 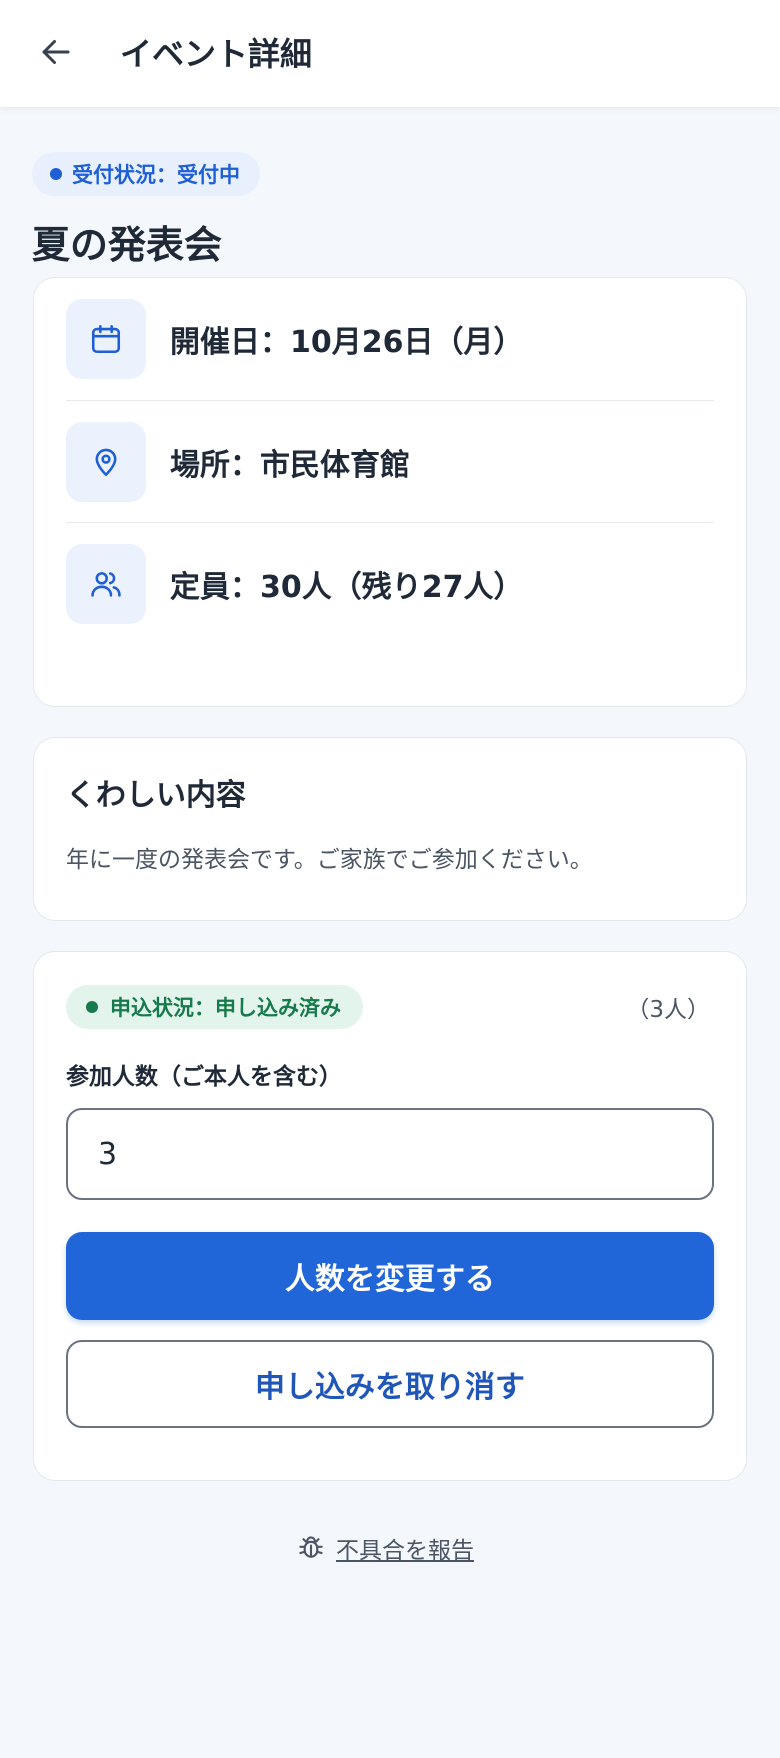 I want to click on application-status-dot, so click(x=92, y=1007).